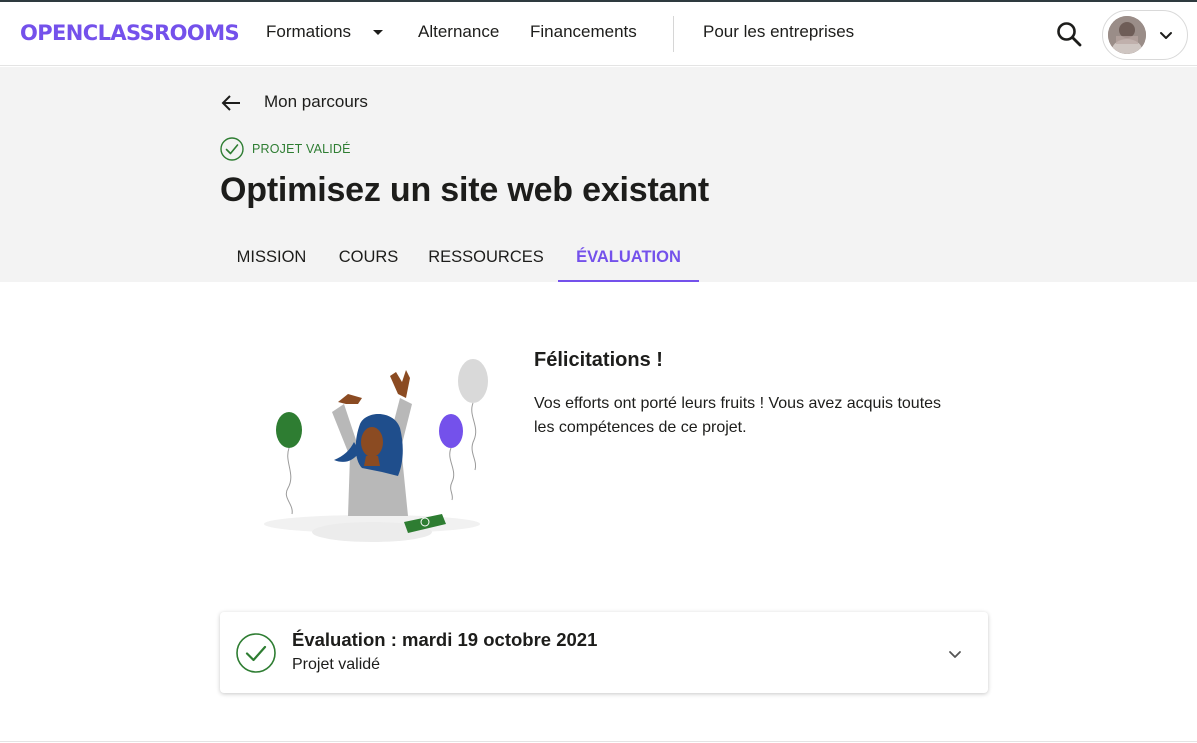 This screenshot has height=743, width=1197. I want to click on tab-evaluation: ÉVALUATION, so click(628, 259).